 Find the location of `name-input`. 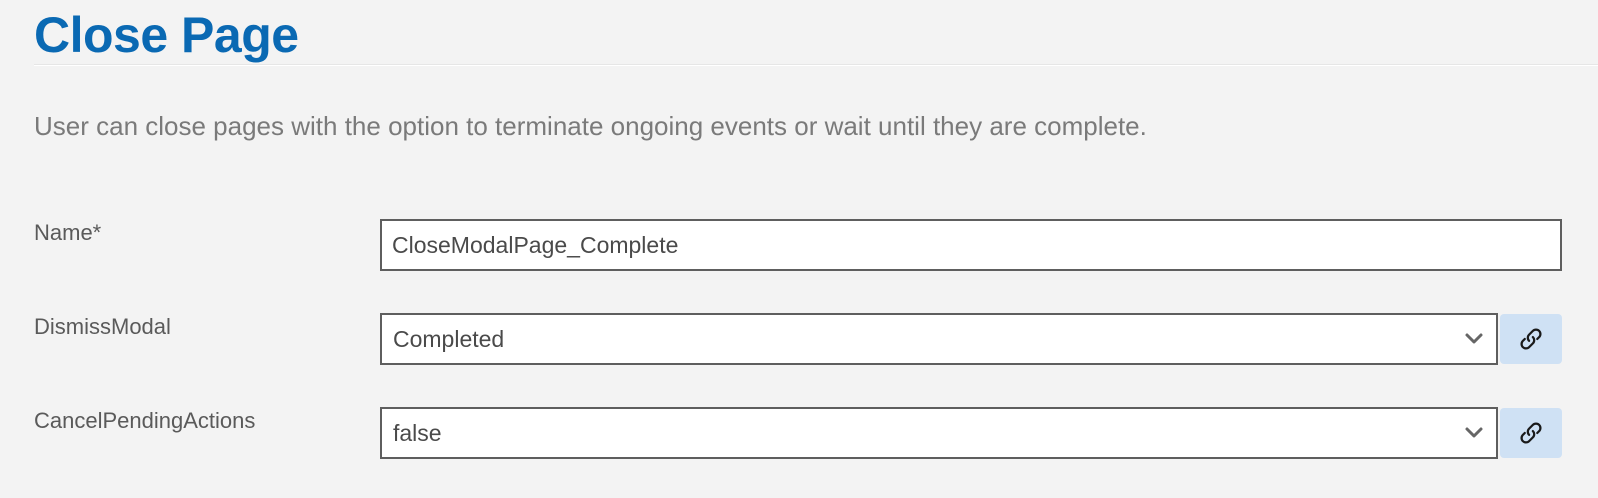

name-input is located at coordinates (971, 245).